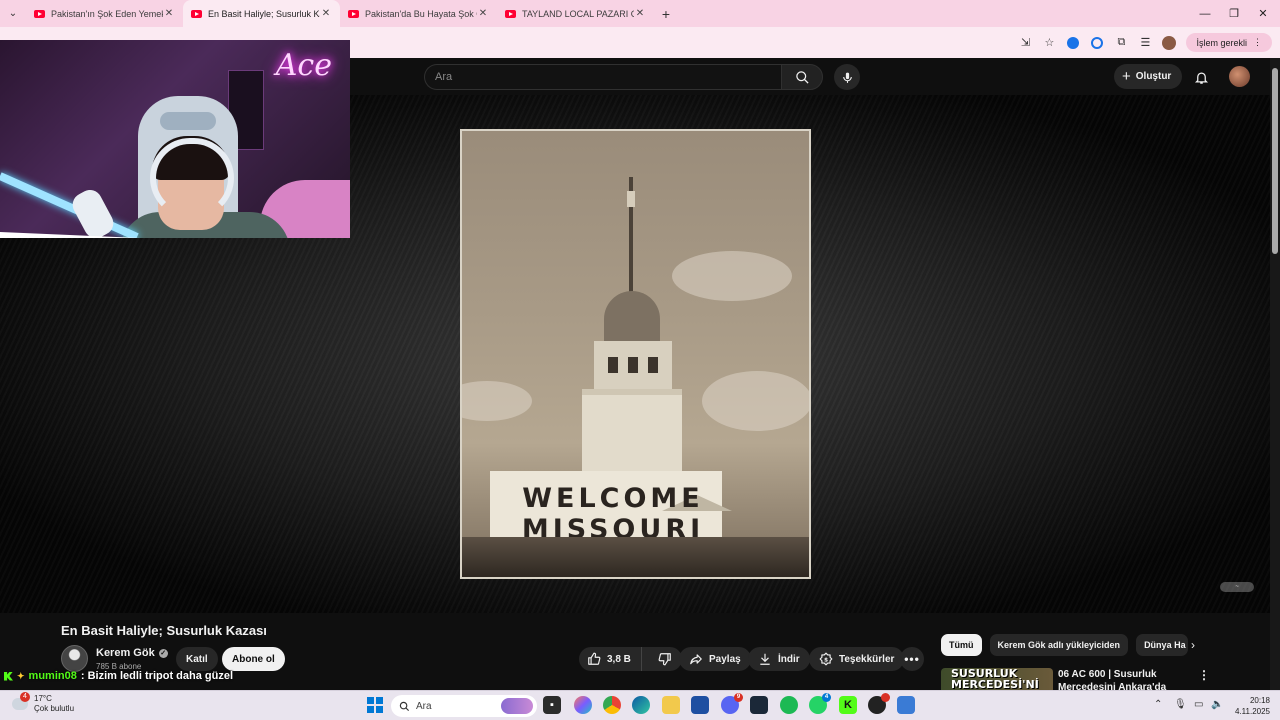 This screenshot has height=720, width=1280. What do you see at coordinates (1275, 374) in the screenshot?
I see `page-scrollbar` at bounding box center [1275, 374].